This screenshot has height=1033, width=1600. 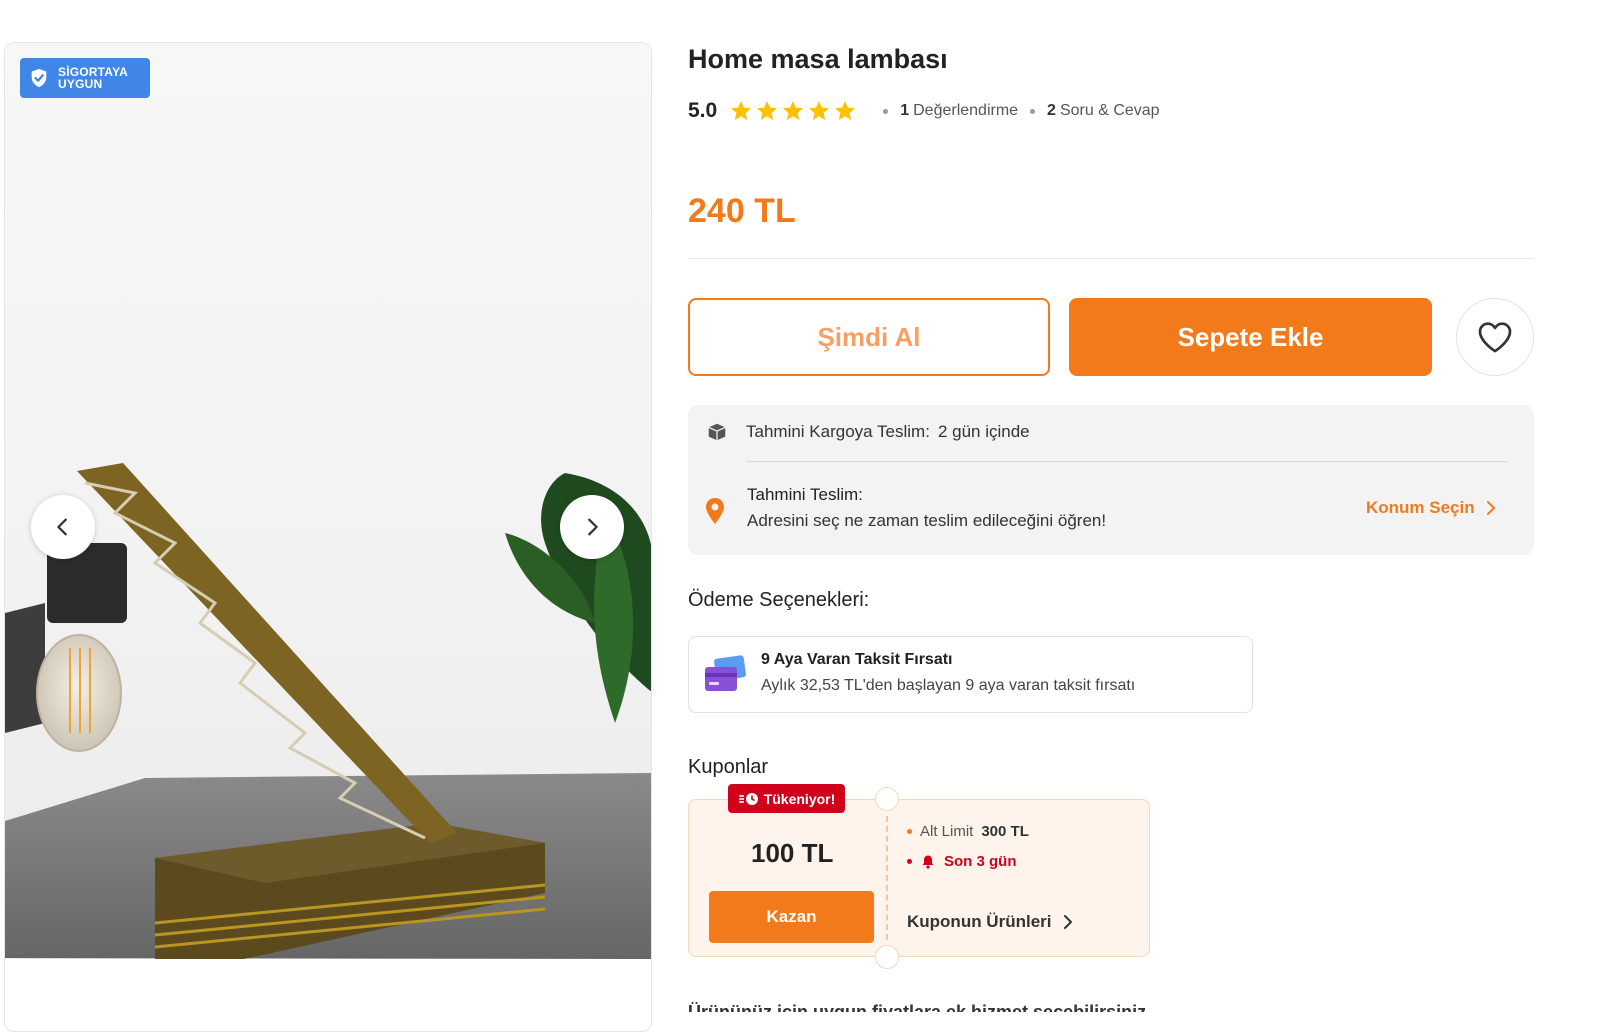 What do you see at coordinates (742, 211) in the screenshot?
I see `product-price: 240 TL` at bounding box center [742, 211].